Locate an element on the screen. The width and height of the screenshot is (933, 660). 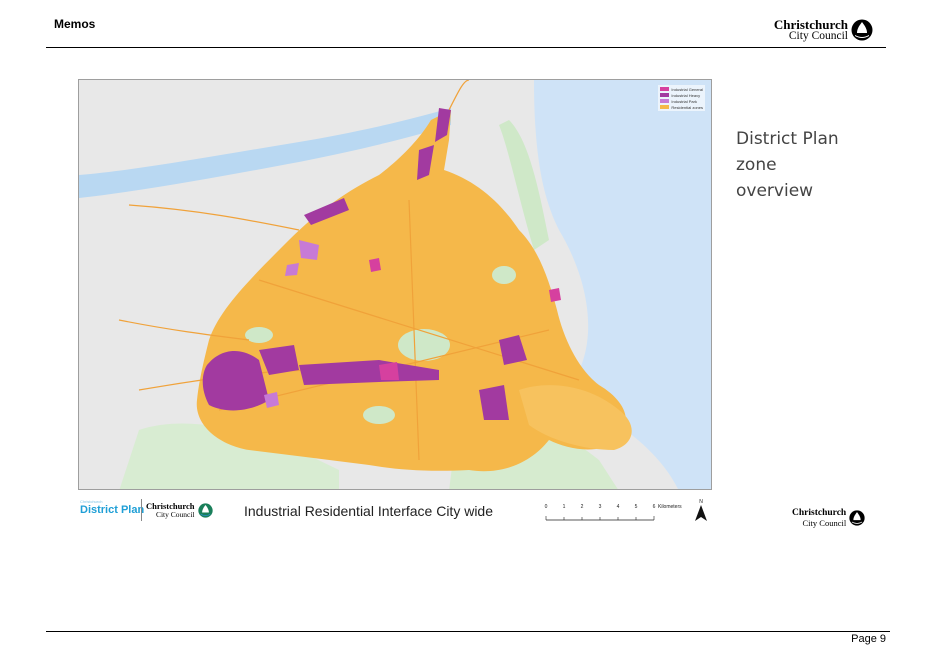
scale-tick-label: 0 is located at coordinates (546, 507).